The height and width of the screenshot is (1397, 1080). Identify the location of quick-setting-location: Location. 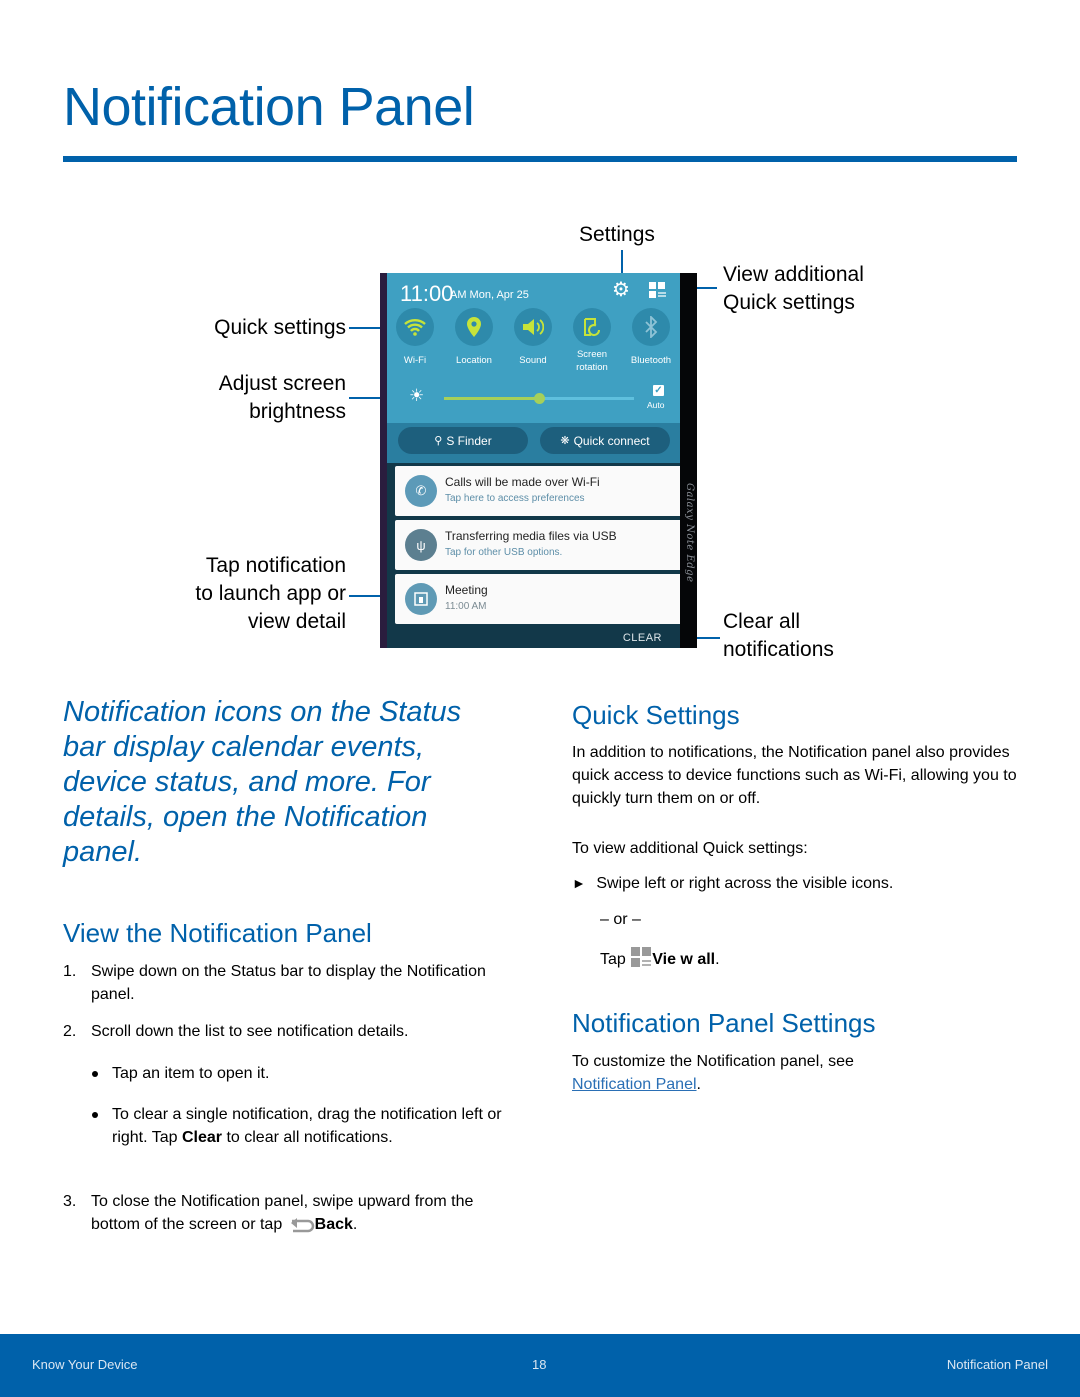
(474, 337).